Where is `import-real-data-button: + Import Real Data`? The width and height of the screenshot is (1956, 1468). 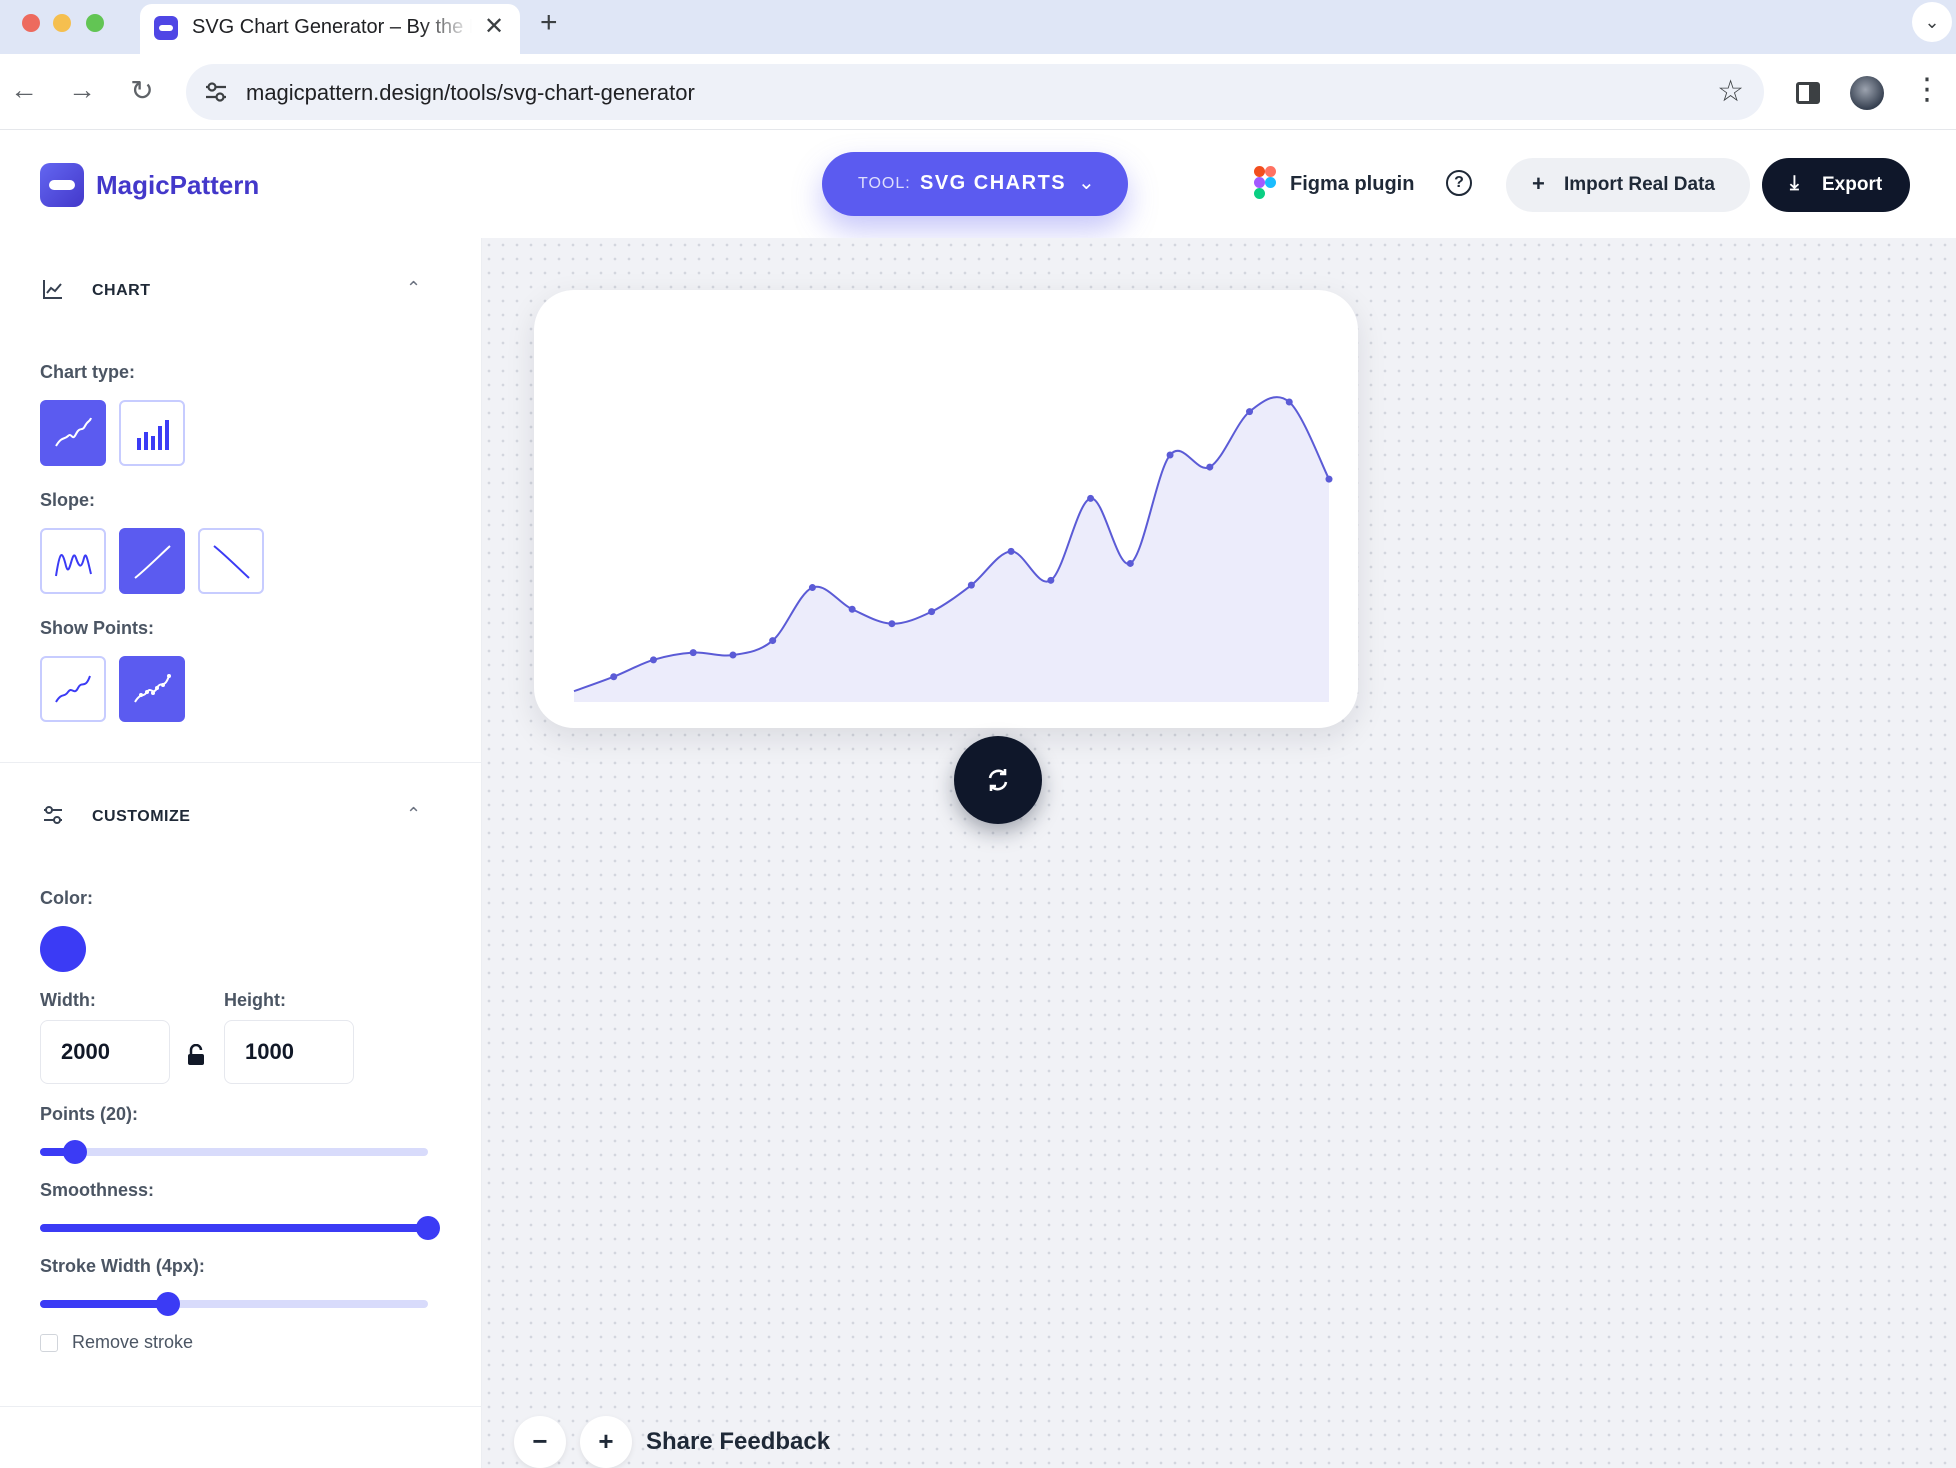
import-real-data-button: + Import Real Data is located at coordinates (1628, 185).